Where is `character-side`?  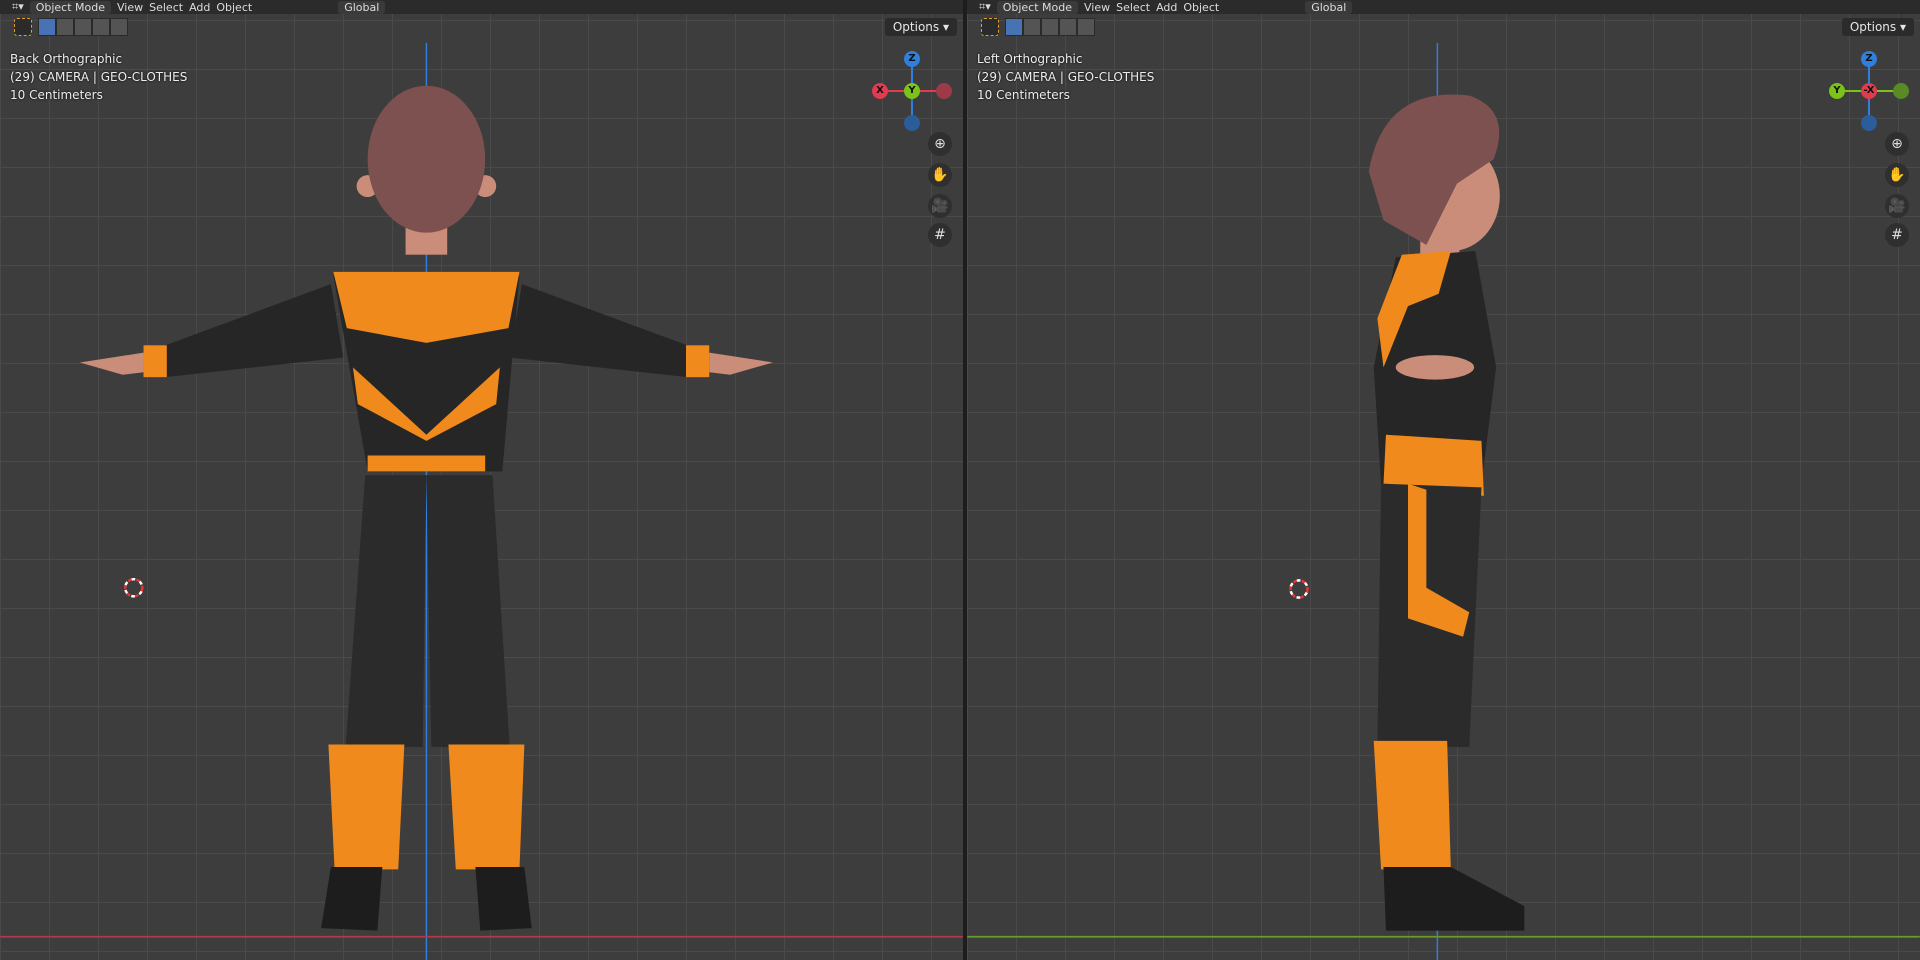 character-side is located at coordinates (1446, 512).